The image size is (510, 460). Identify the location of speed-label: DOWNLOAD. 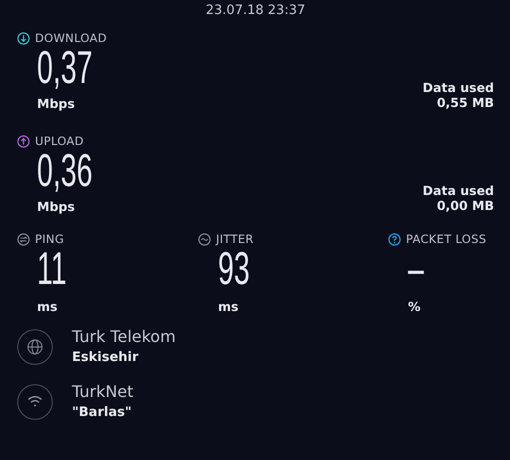
(71, 38).